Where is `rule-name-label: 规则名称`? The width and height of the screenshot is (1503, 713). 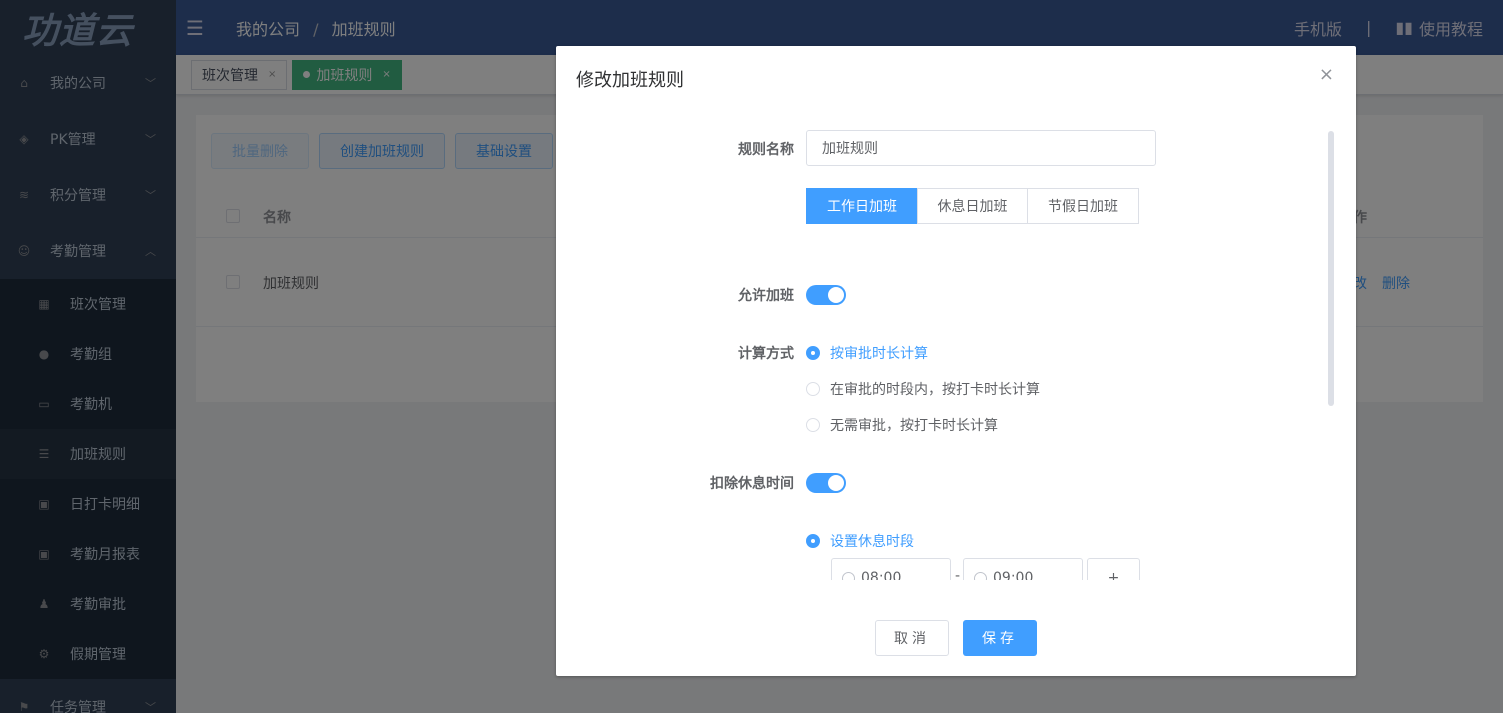
rule-name-label: 规则名称 is located at coordinates (766, 150).